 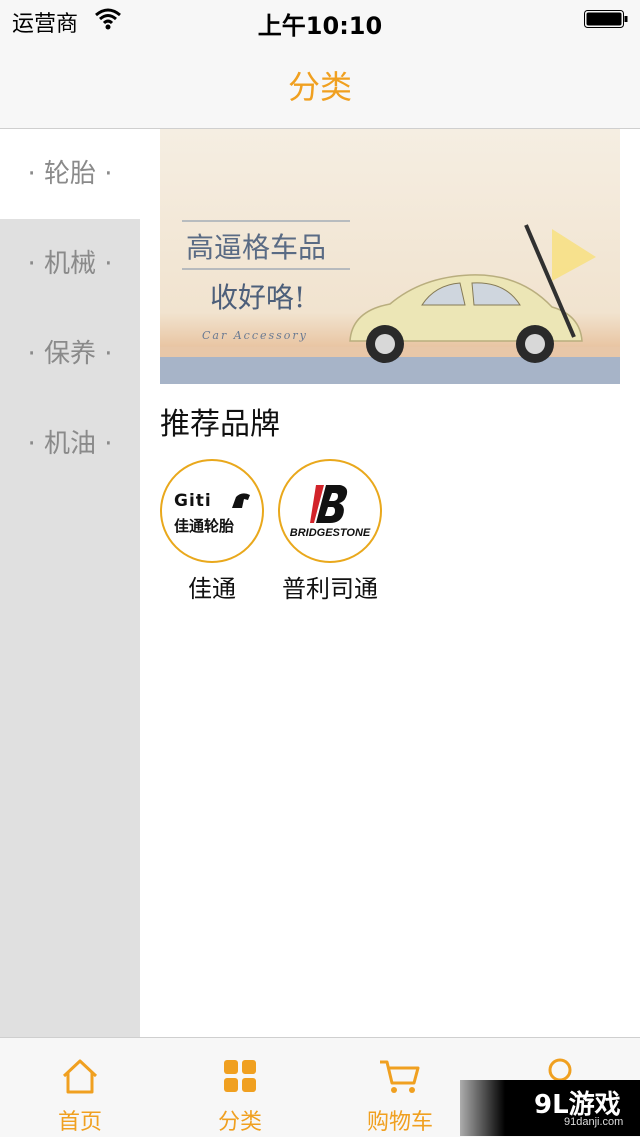 What do you see at coordinates (212, 589) in the screenshot?
I see `brand-name: 佳通` at bounding box center [212, 589].